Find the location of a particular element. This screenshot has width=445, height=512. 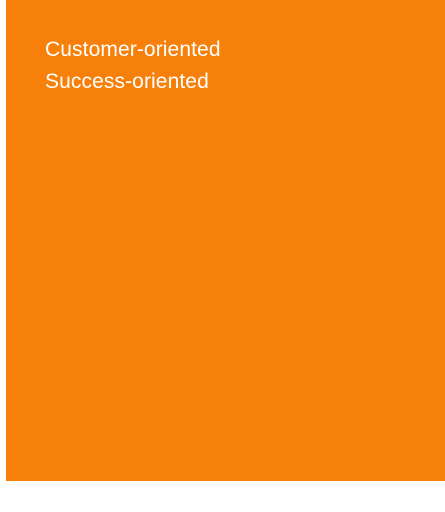

card-line-success-oriented: Success-oriented is located at coordinates (127, 81).